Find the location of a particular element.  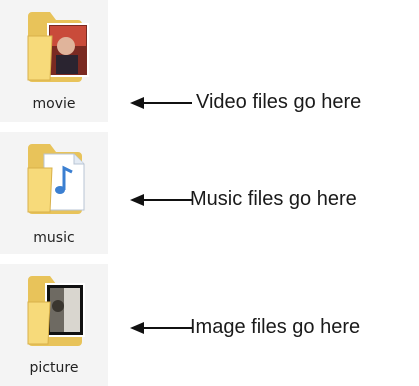

folder-movie: movie is located at coordinates (54, 61).